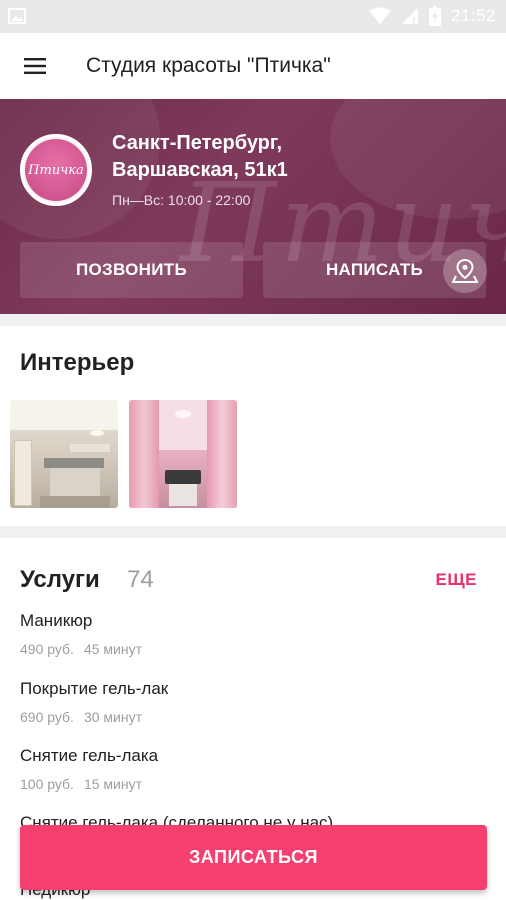 The image size is (506, 900). What do you see at coordinates (379, 15) in the screenshot?
I see `wifi-icon` at bounding box center [379, 15].